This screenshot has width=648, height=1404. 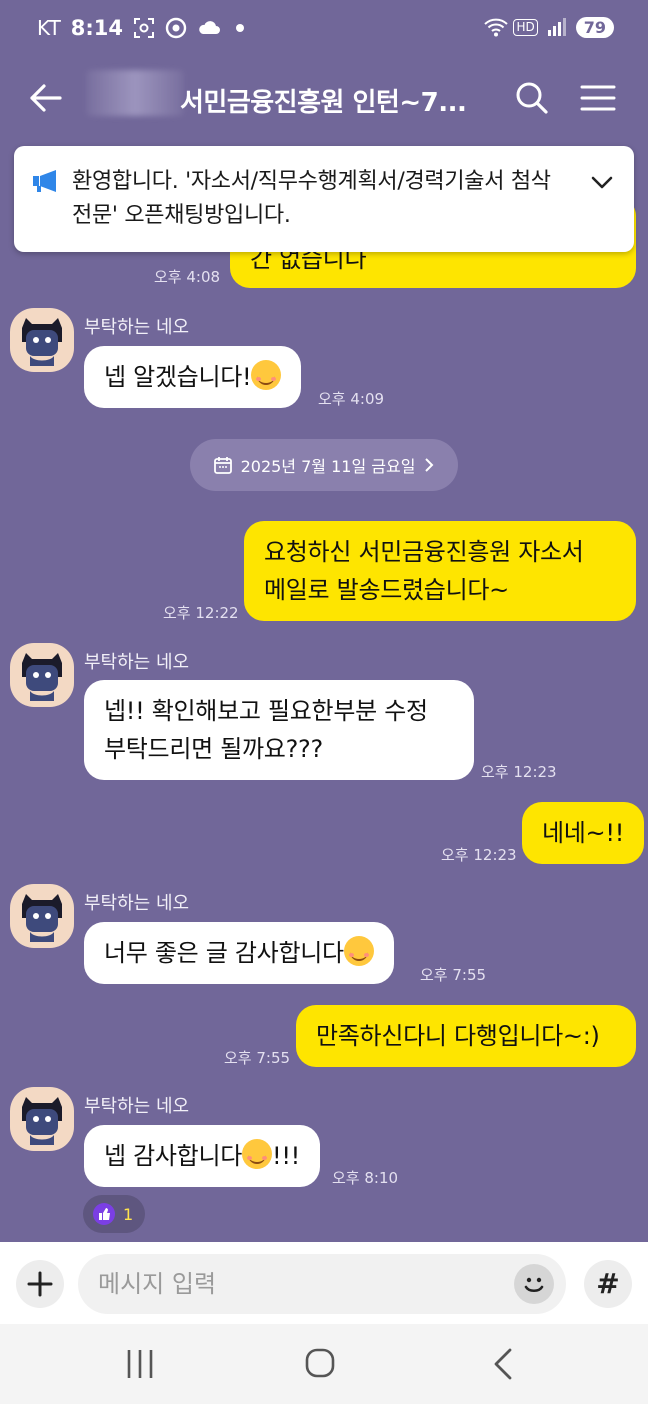 I want to click on megaphone-icon, so click(x=46, y=181).